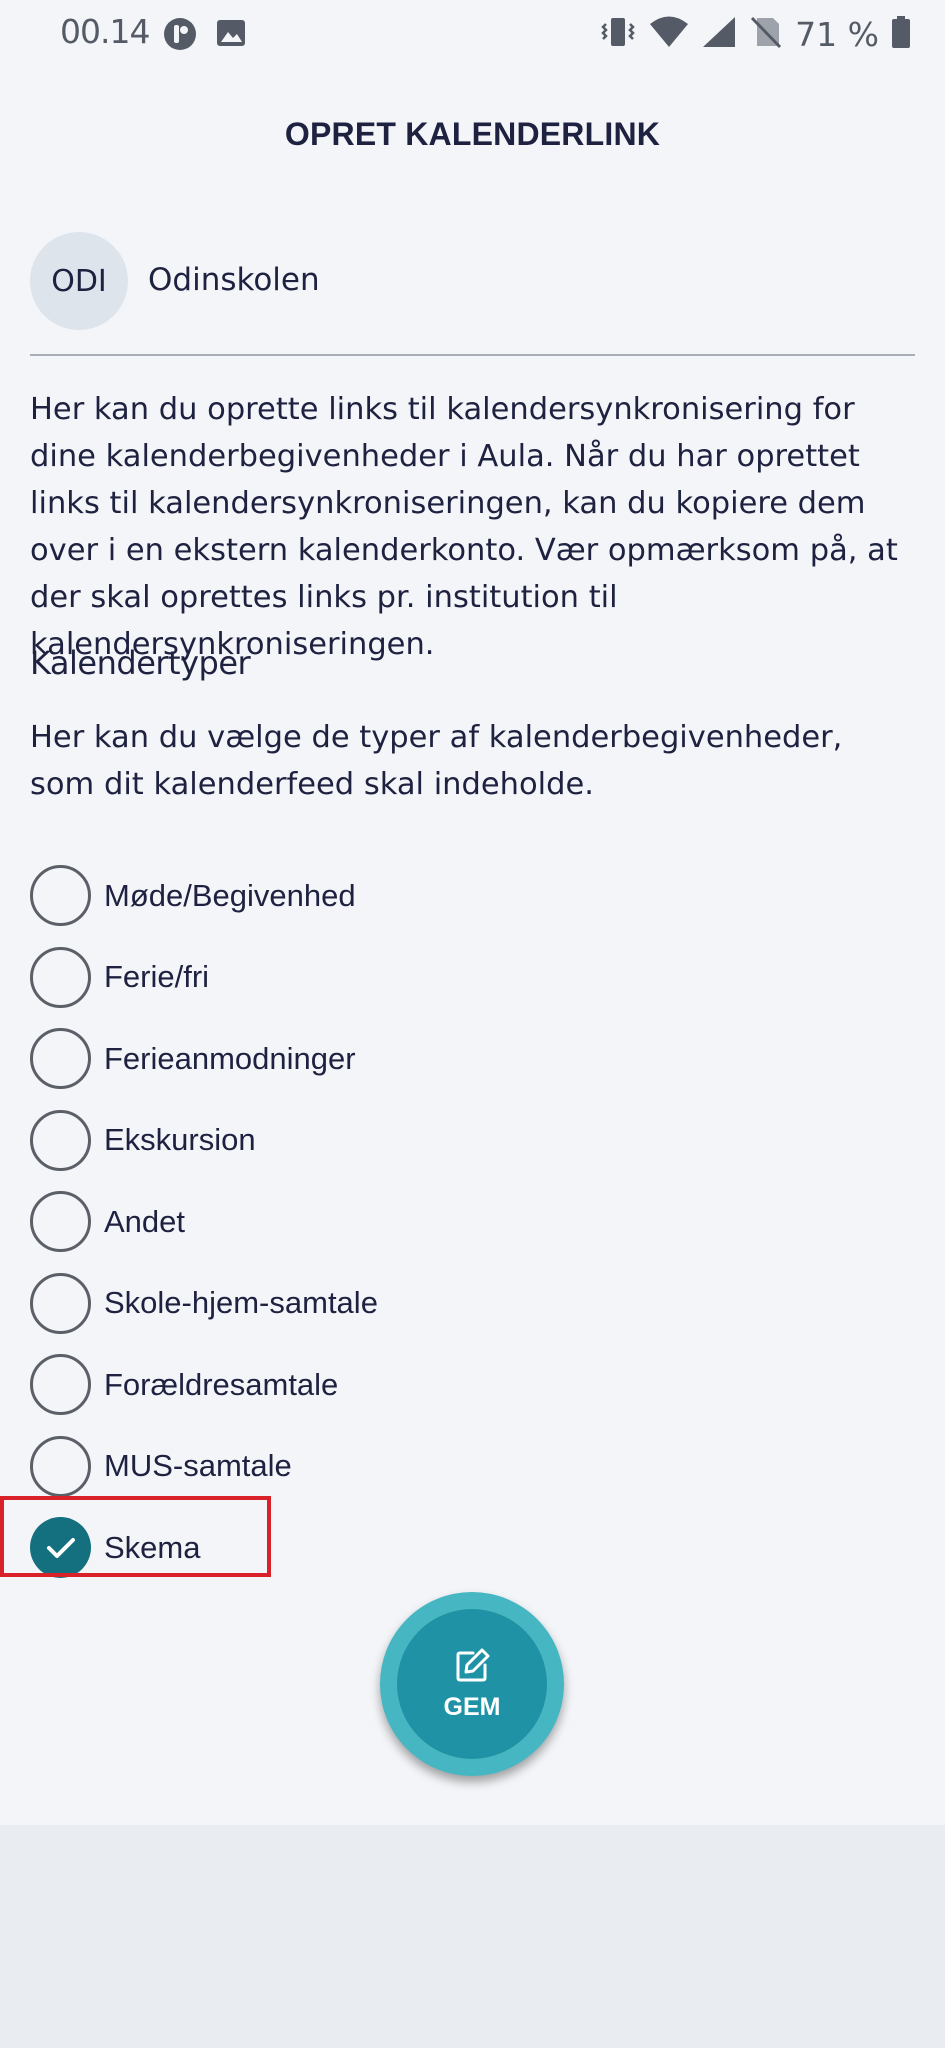 The height and width of the screenshot is (2048, 945). Describe the element at coordinates (180, 36) in the screenshot. I see `app-notification-icon` at that location.